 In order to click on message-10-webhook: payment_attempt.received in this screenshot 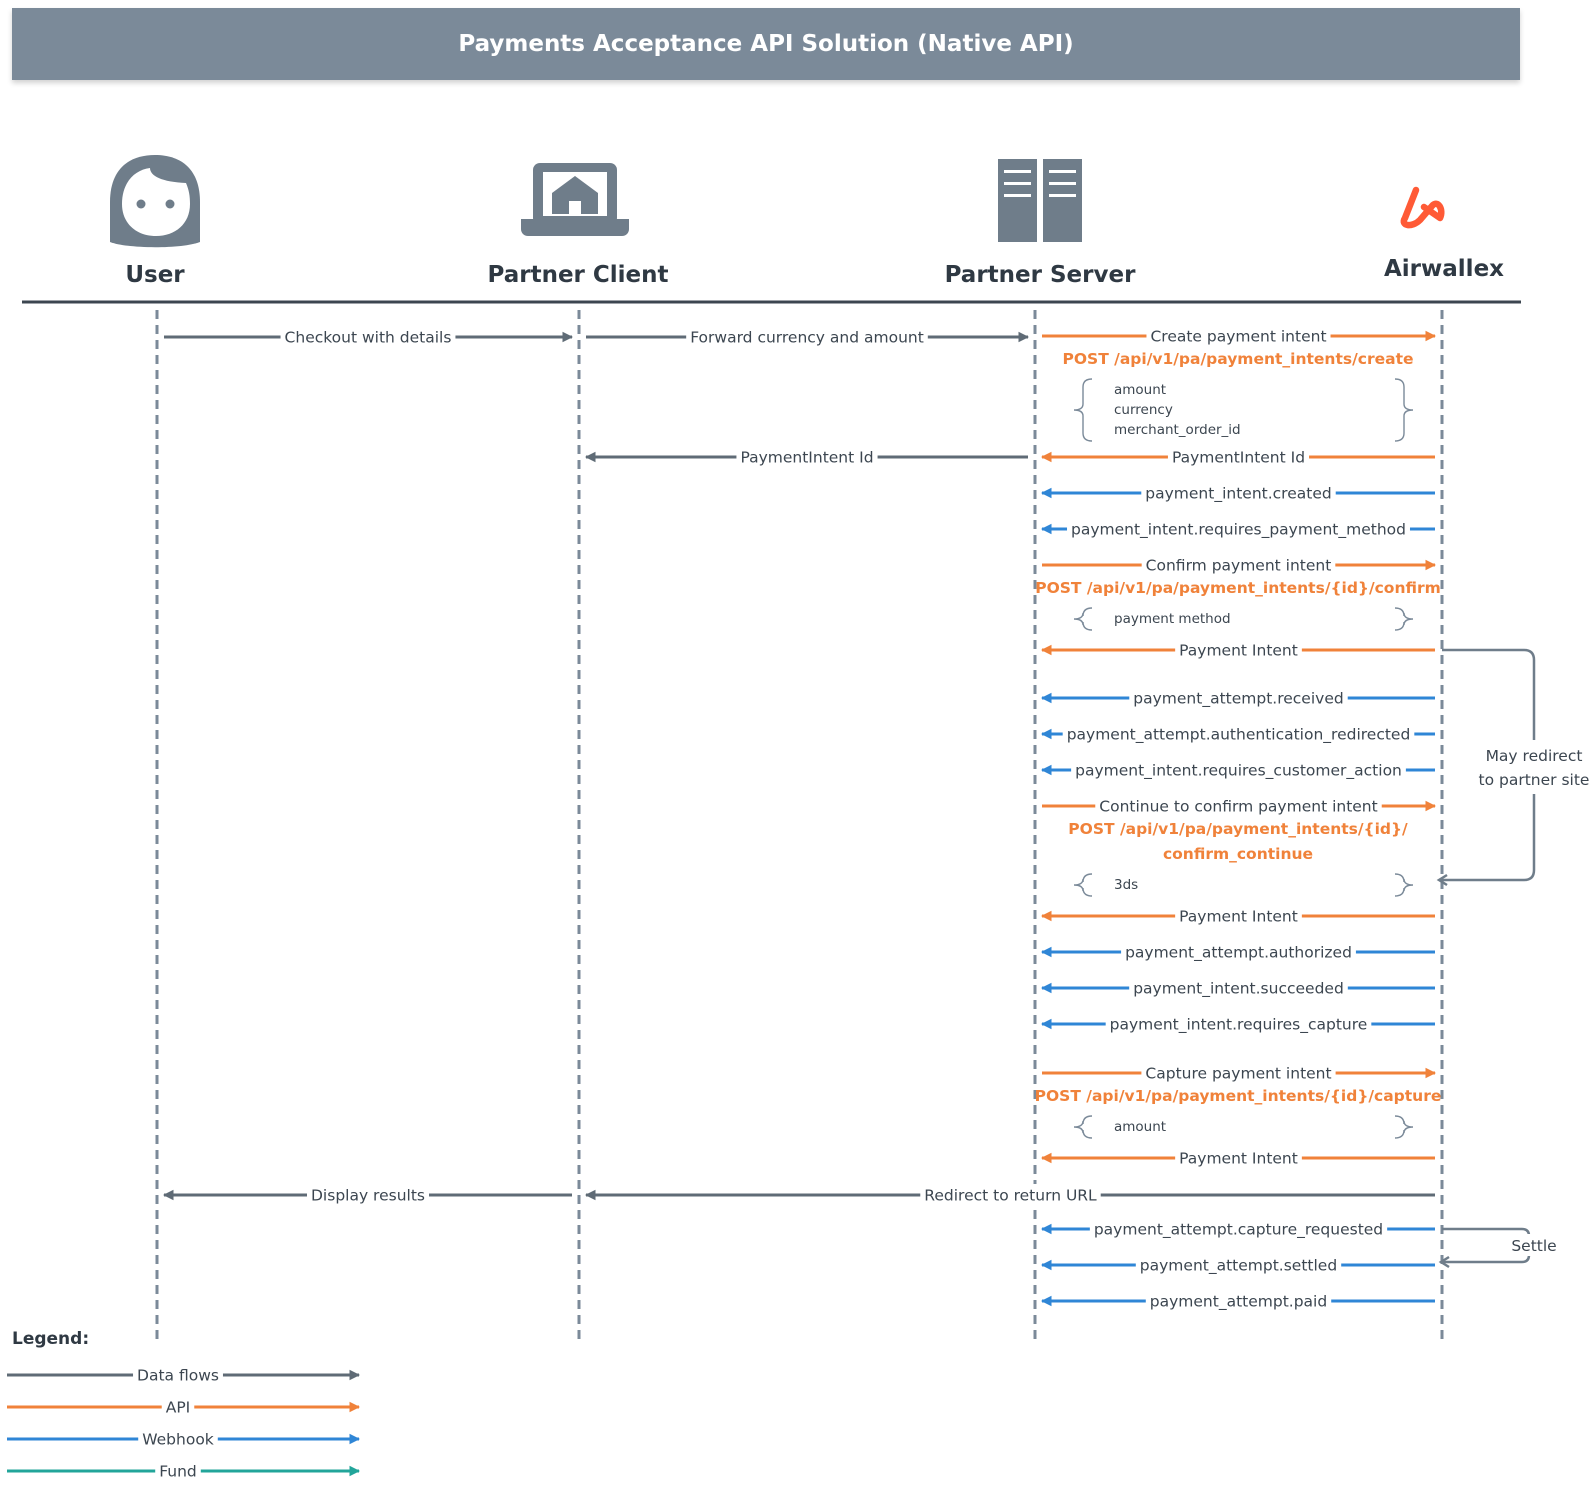, I will do `click(1237, 698)`.